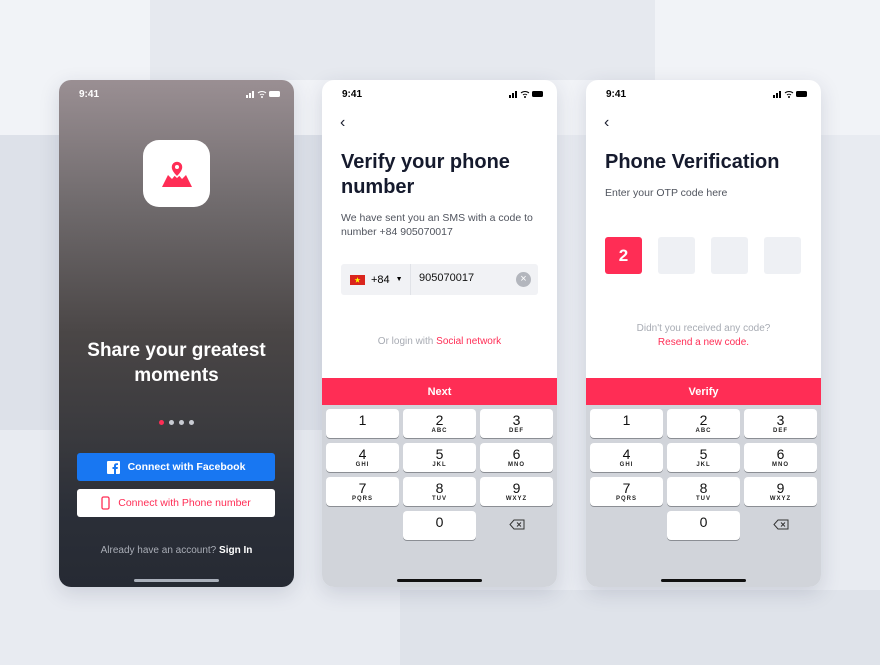  I want to click on connect-phone-button: Connect with Phone number, so click(176, 503).